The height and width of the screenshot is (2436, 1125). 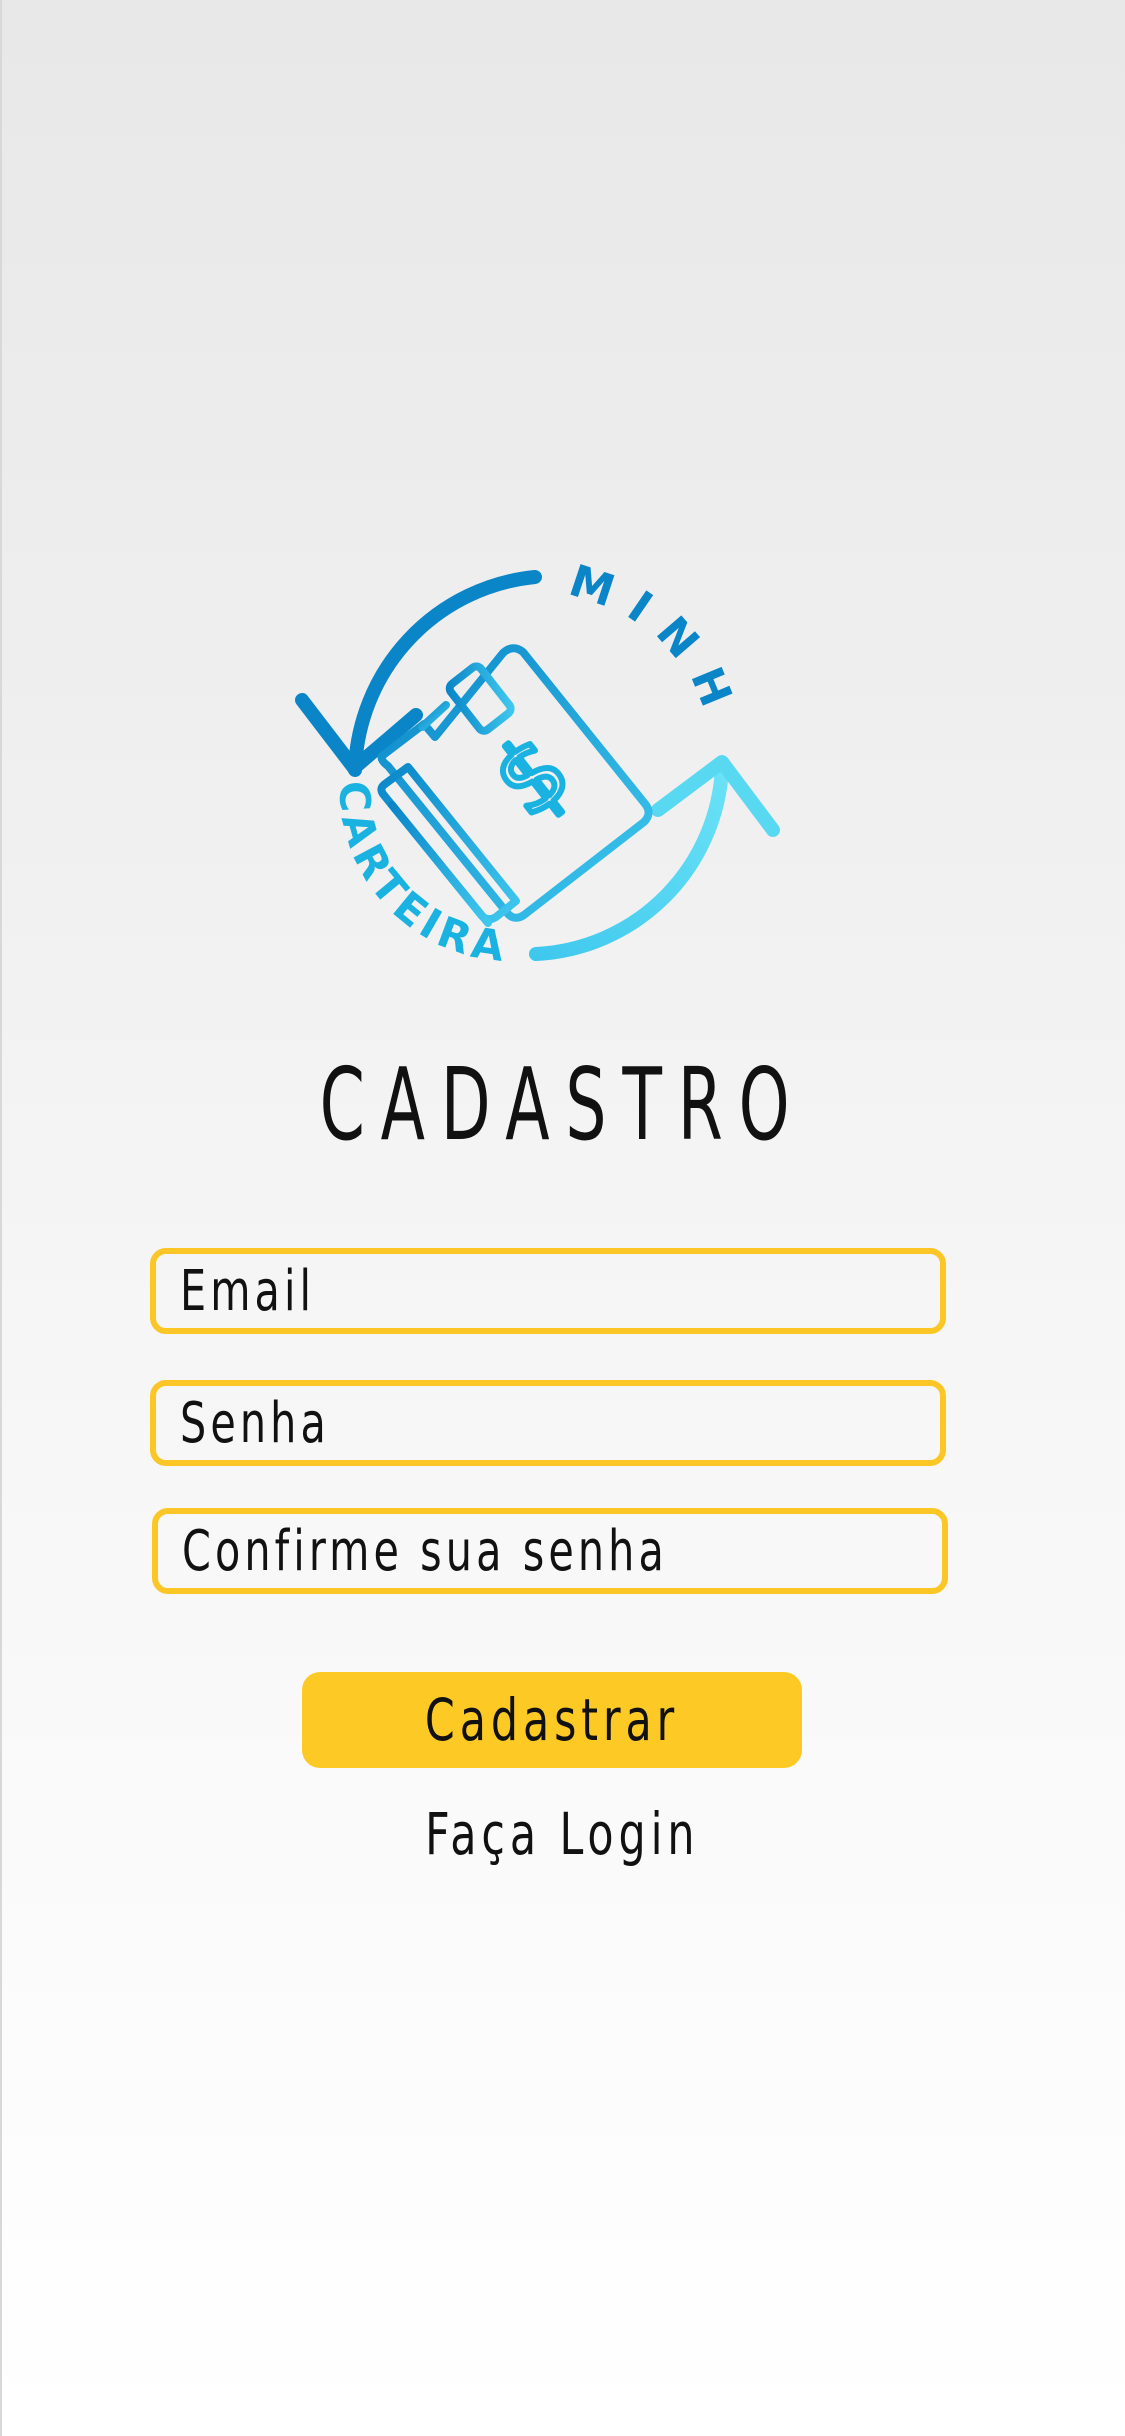 What do you see at coordinates (515, 785) in the screenshot?
I see `wallet-dollar-icon: $` at bounding box center [515, 785].